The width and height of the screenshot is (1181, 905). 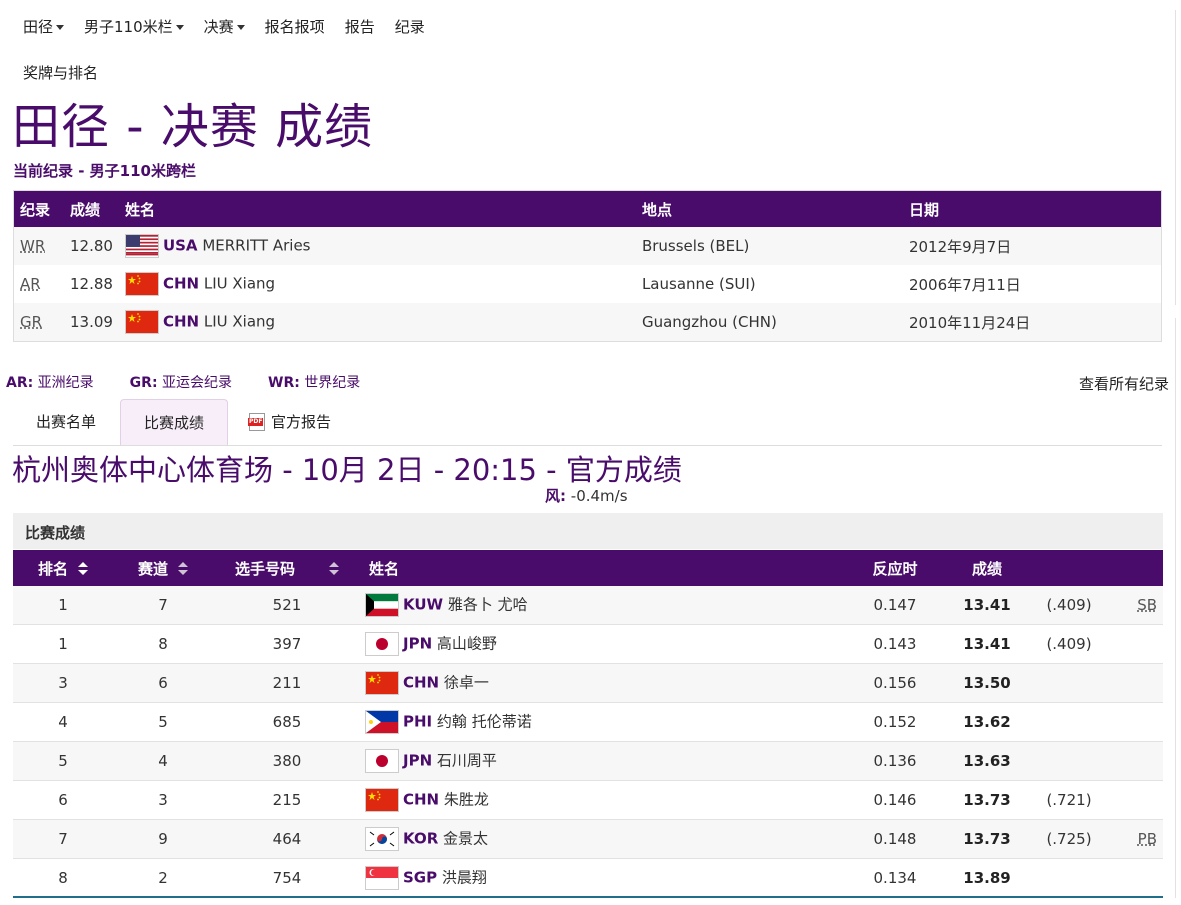 I want to click on legend-gr-text: 亚运会纪录, so click(x=197, y=383).